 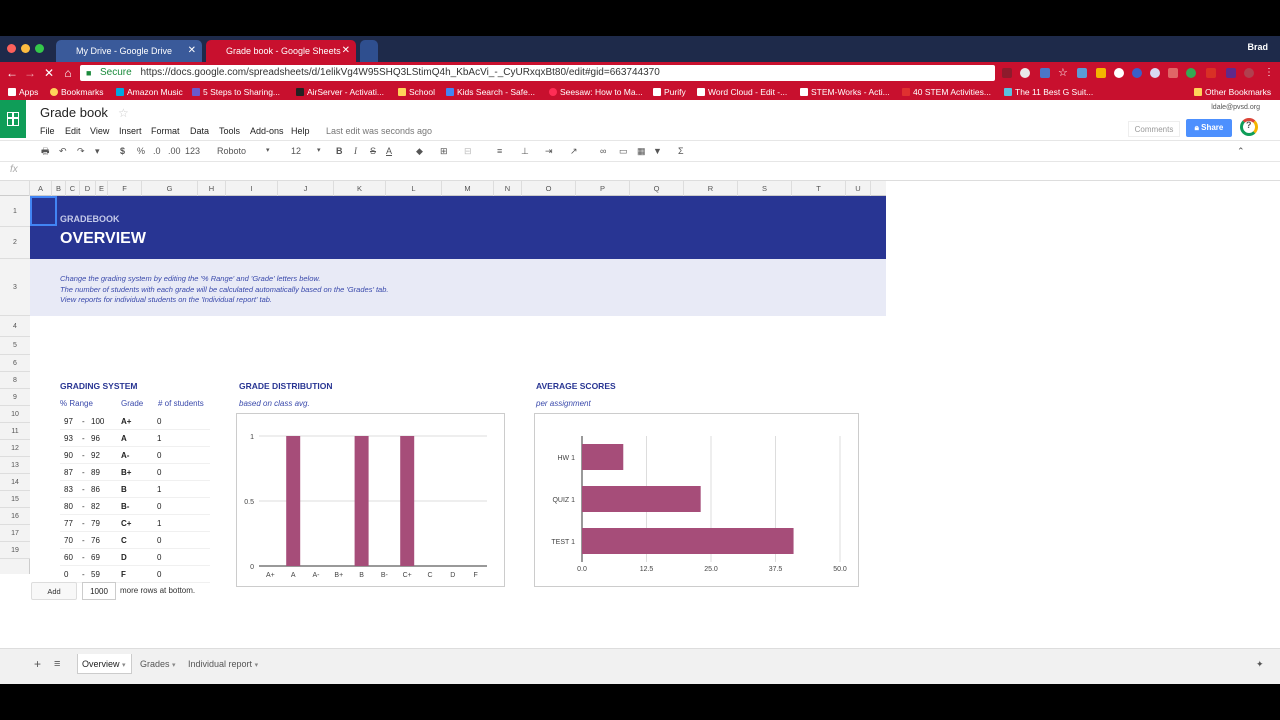 What do you see at coordinates (15, 380) in the screenshot?
I see `row-header-8: 8` at bounding box center [15, 380].